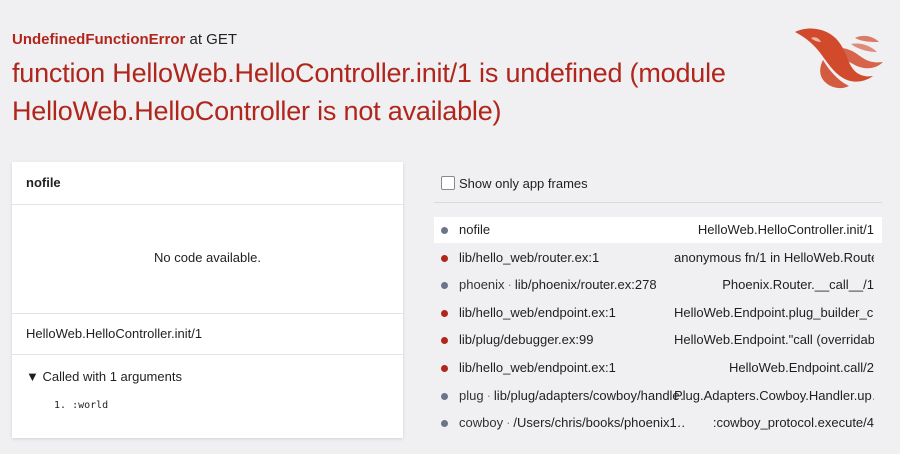  Describe the element at coordinates (523, 183) in the screenshot. I see `show-app-frames-label: Show only app frames` at that location.